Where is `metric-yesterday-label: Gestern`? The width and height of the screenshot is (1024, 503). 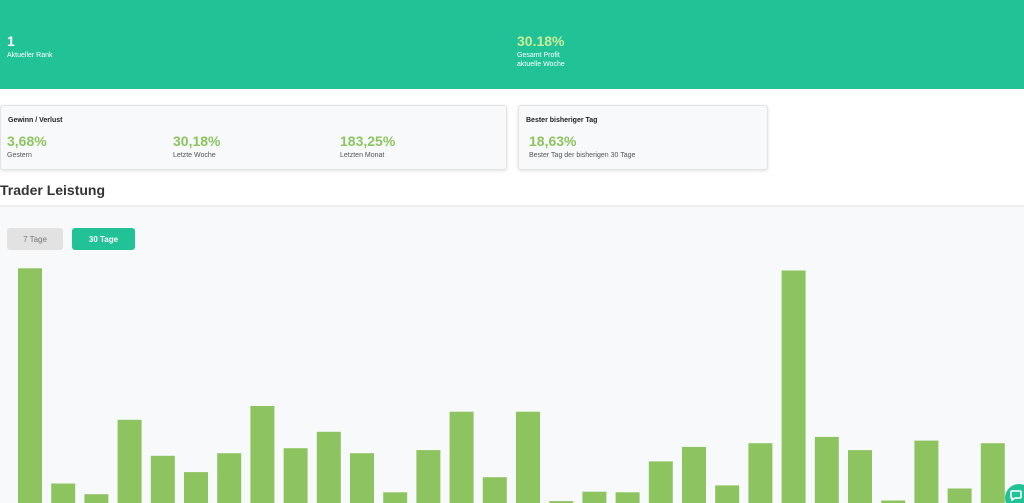 metric-yesterday-label: Gestern is located at coordinates (19, 155).